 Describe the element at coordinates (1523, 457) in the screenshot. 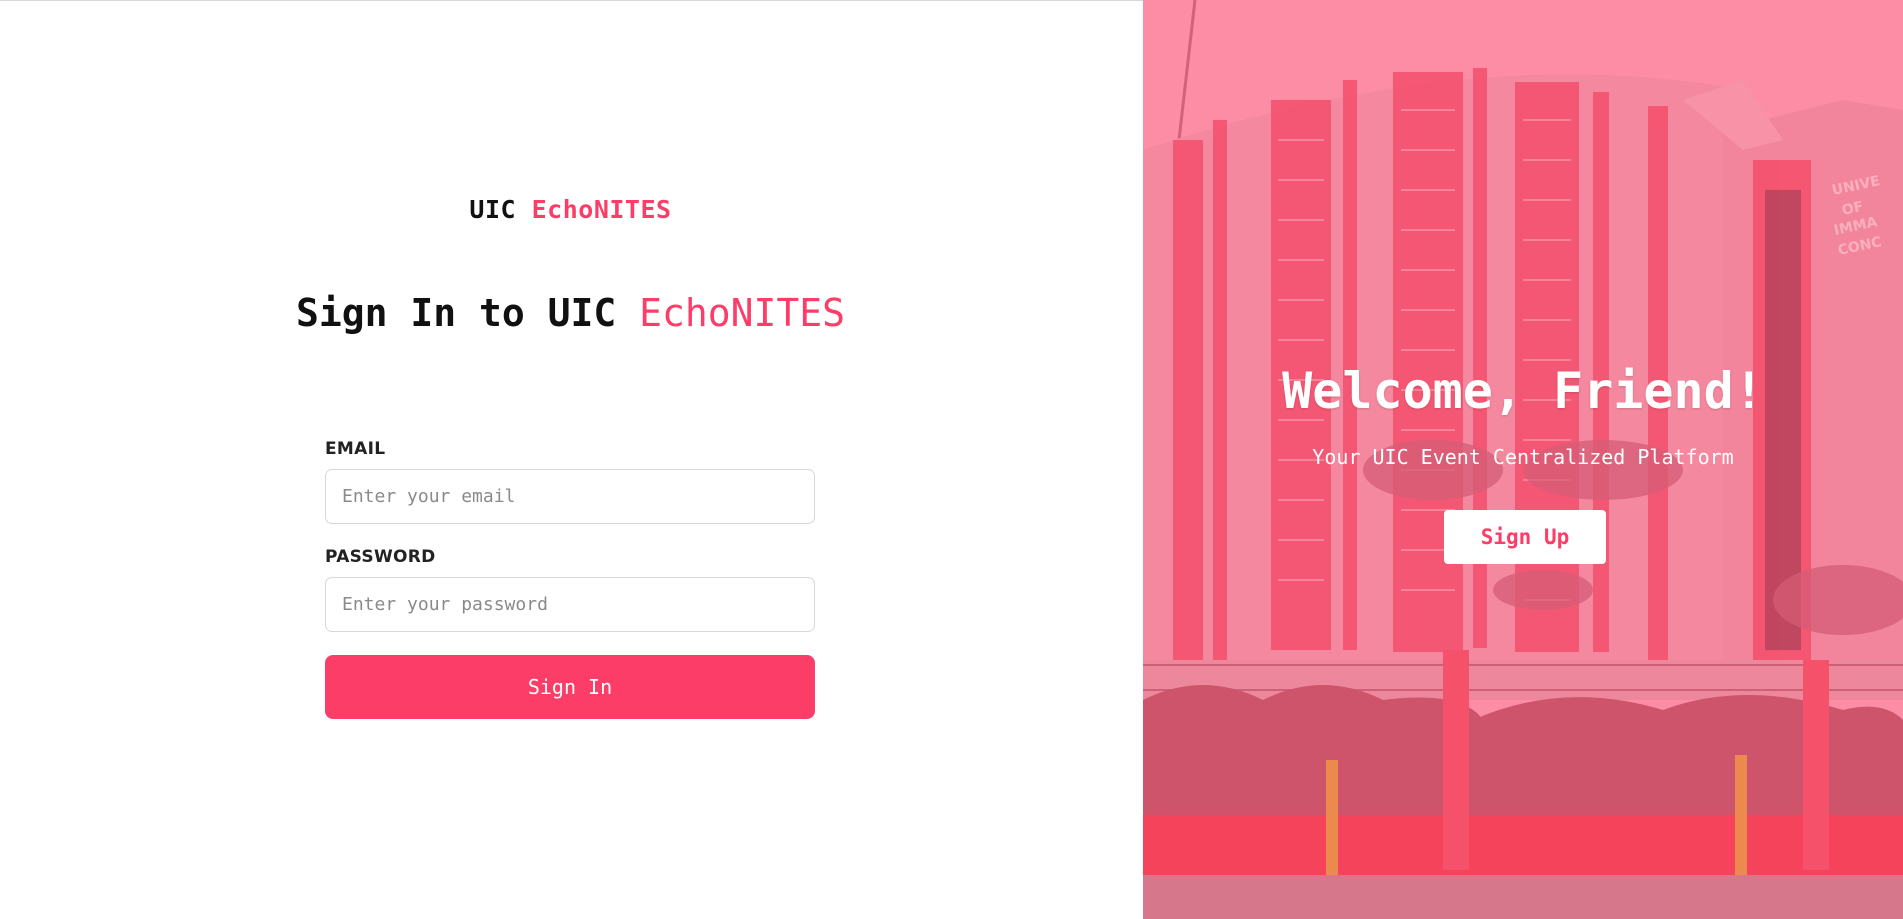

I see `welcome-subtitle: Your UIC Event Centralized Platform` at that location.